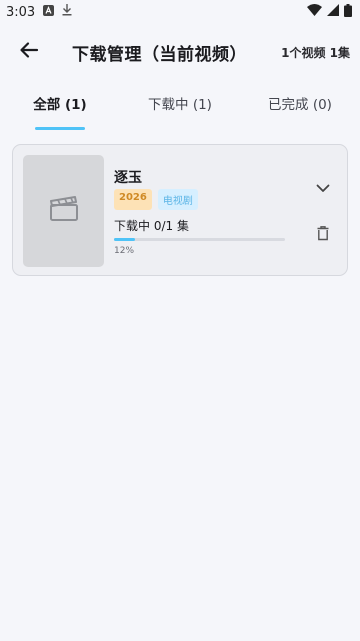  I want to click on video-title: 逐玉, so click(128, 178).